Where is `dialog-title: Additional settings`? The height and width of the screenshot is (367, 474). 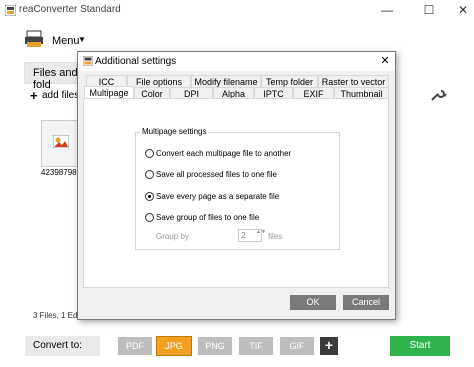
dialog-title: Additional settings is located at coordinates (136, 61).